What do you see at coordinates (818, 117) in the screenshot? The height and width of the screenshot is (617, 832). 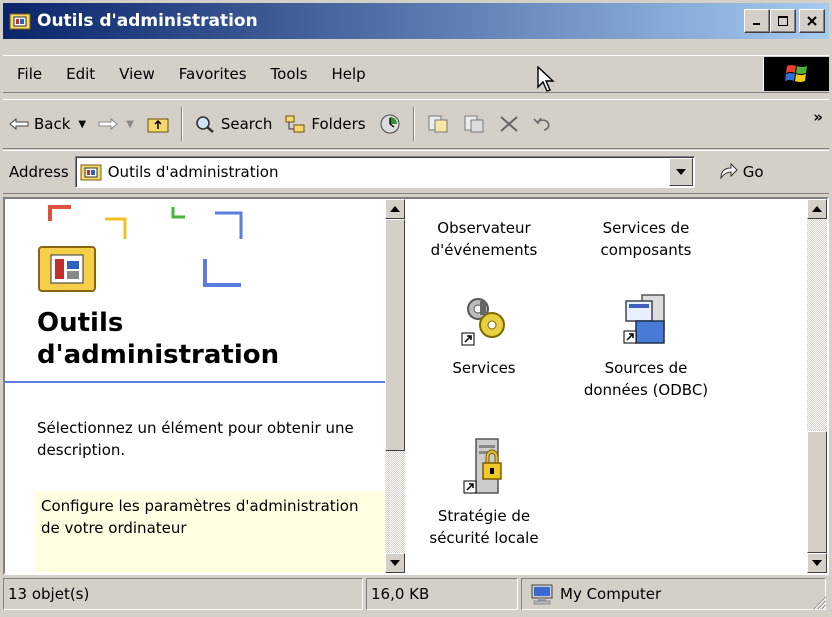 I see `toolbar-overflow-chevron: »` at bounding box center [818, 117].